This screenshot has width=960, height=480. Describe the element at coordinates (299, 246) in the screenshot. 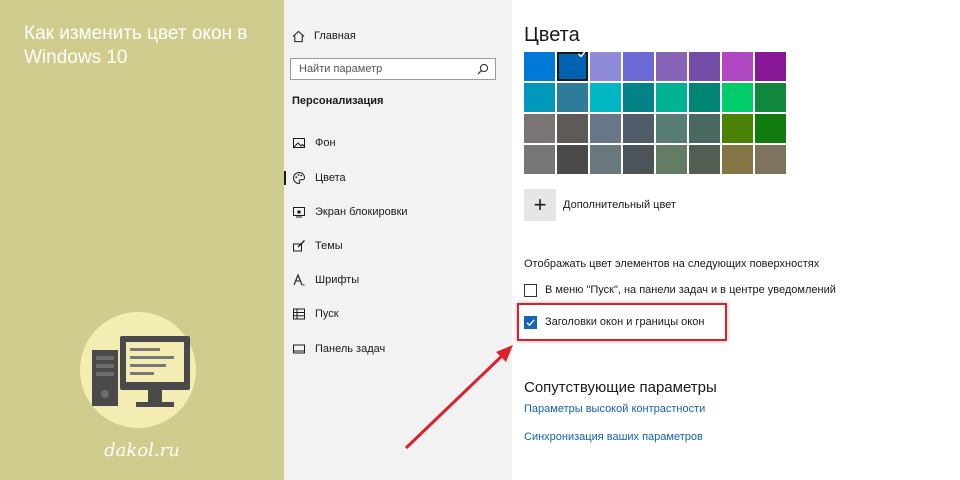

I see `brush-icon` at that location.